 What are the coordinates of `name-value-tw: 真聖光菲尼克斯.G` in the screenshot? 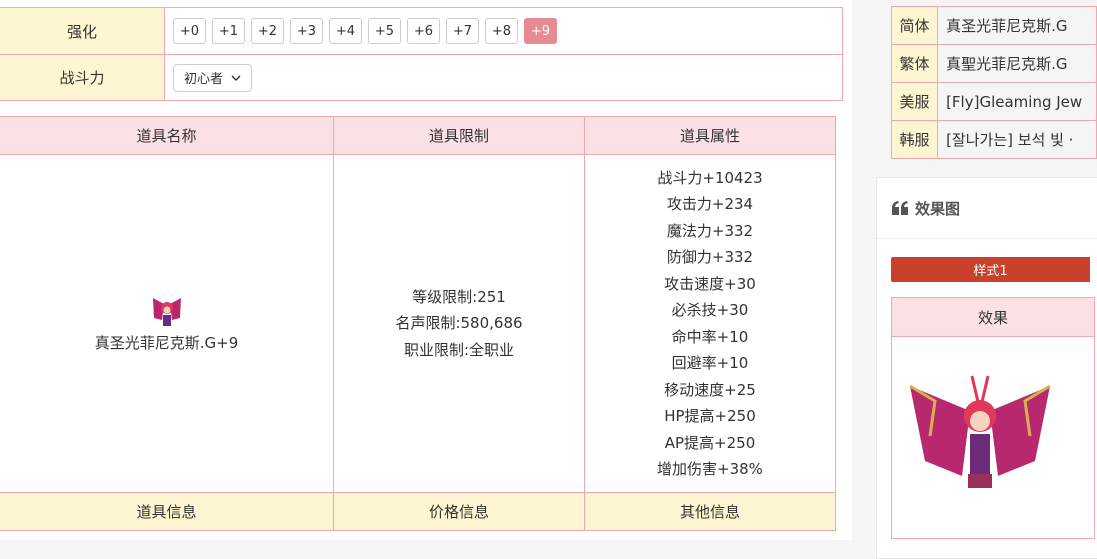 It's located at (1017, 63).